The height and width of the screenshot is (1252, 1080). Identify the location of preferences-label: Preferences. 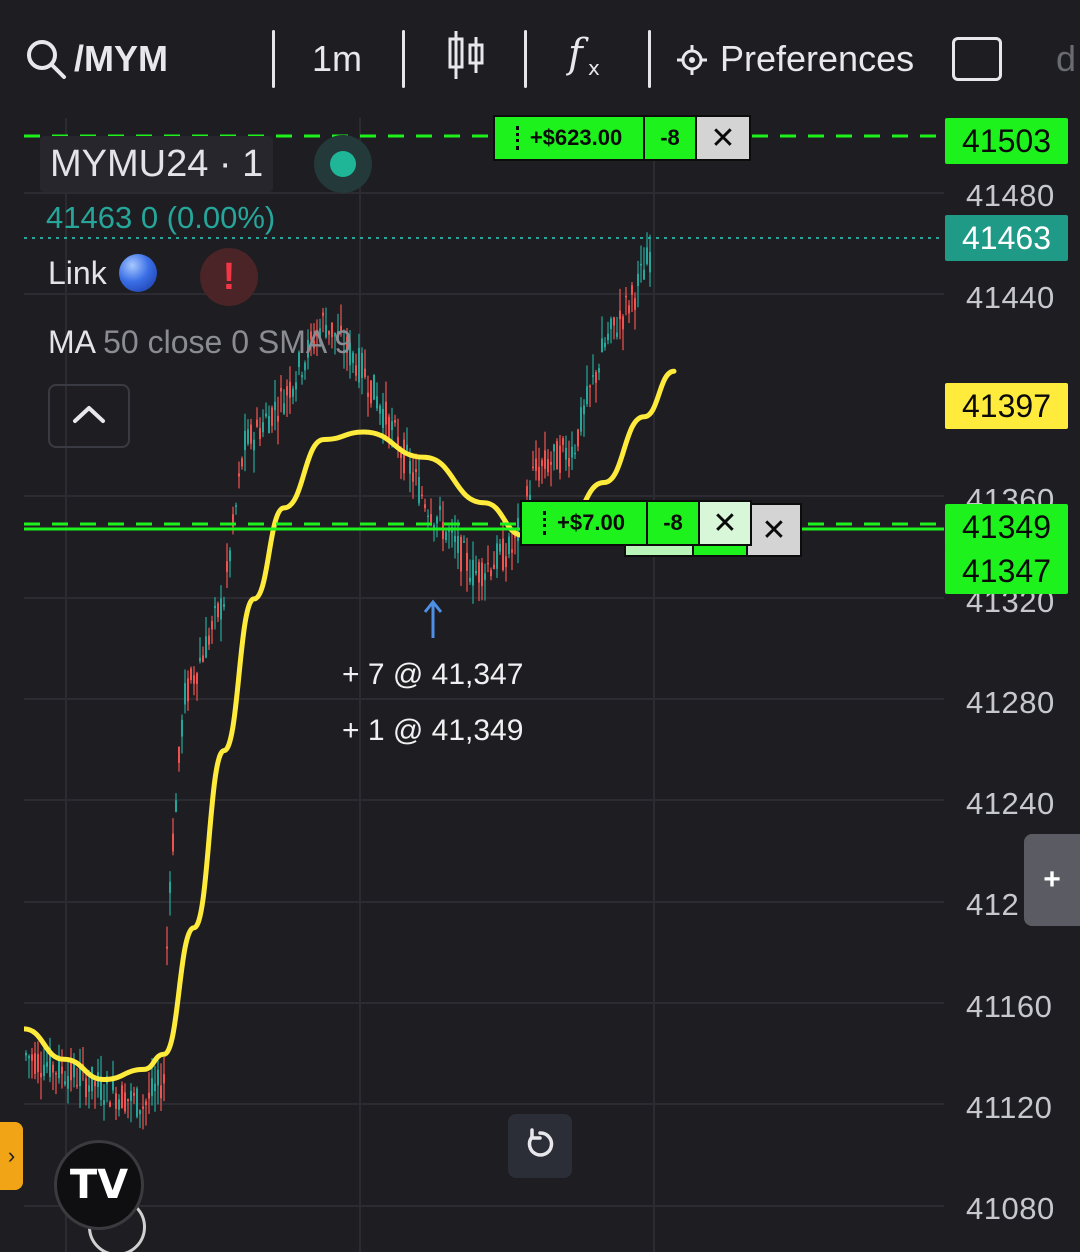
(817, 58).